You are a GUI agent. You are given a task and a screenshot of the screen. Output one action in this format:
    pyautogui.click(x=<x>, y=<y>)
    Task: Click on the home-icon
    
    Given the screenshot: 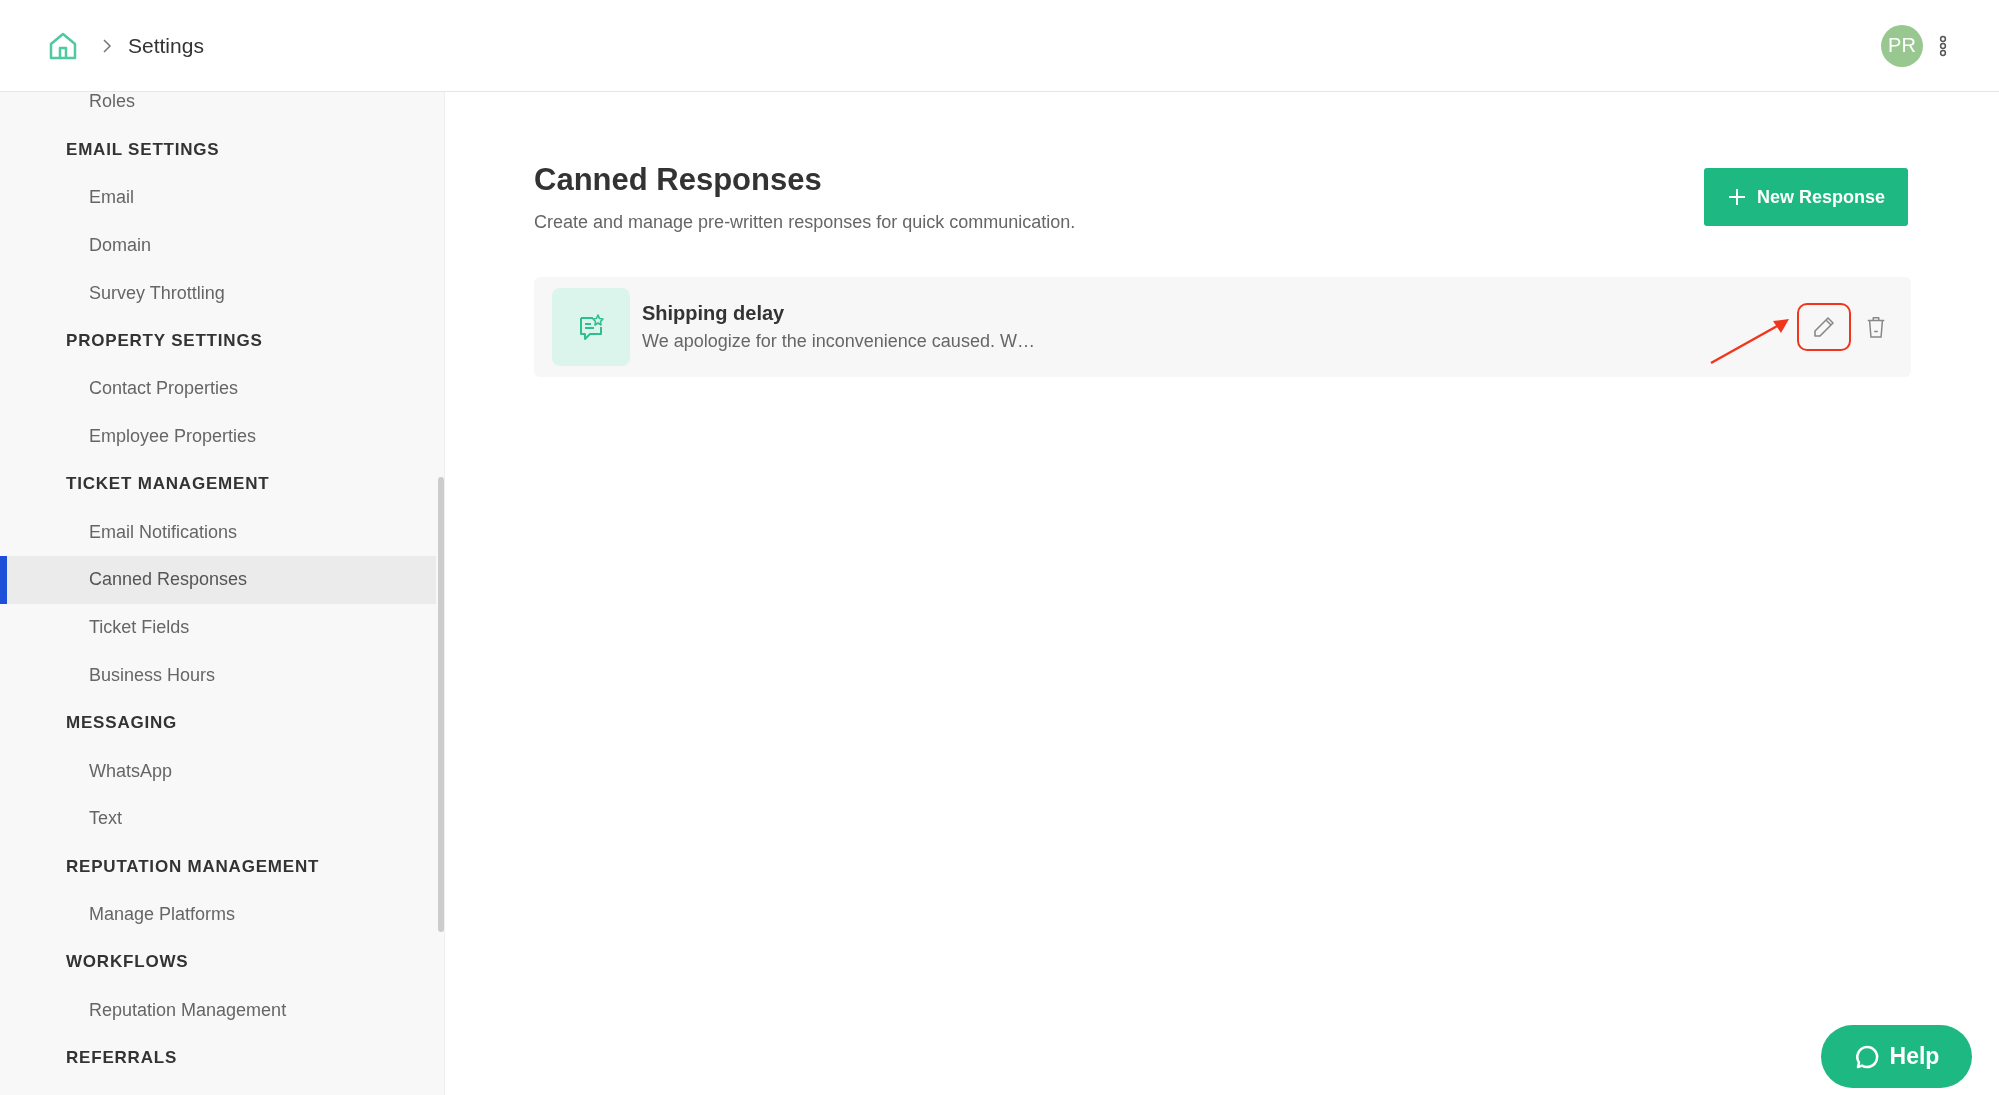 What is the action you would take?
    pyautogui.click(x=63, y=45)
    